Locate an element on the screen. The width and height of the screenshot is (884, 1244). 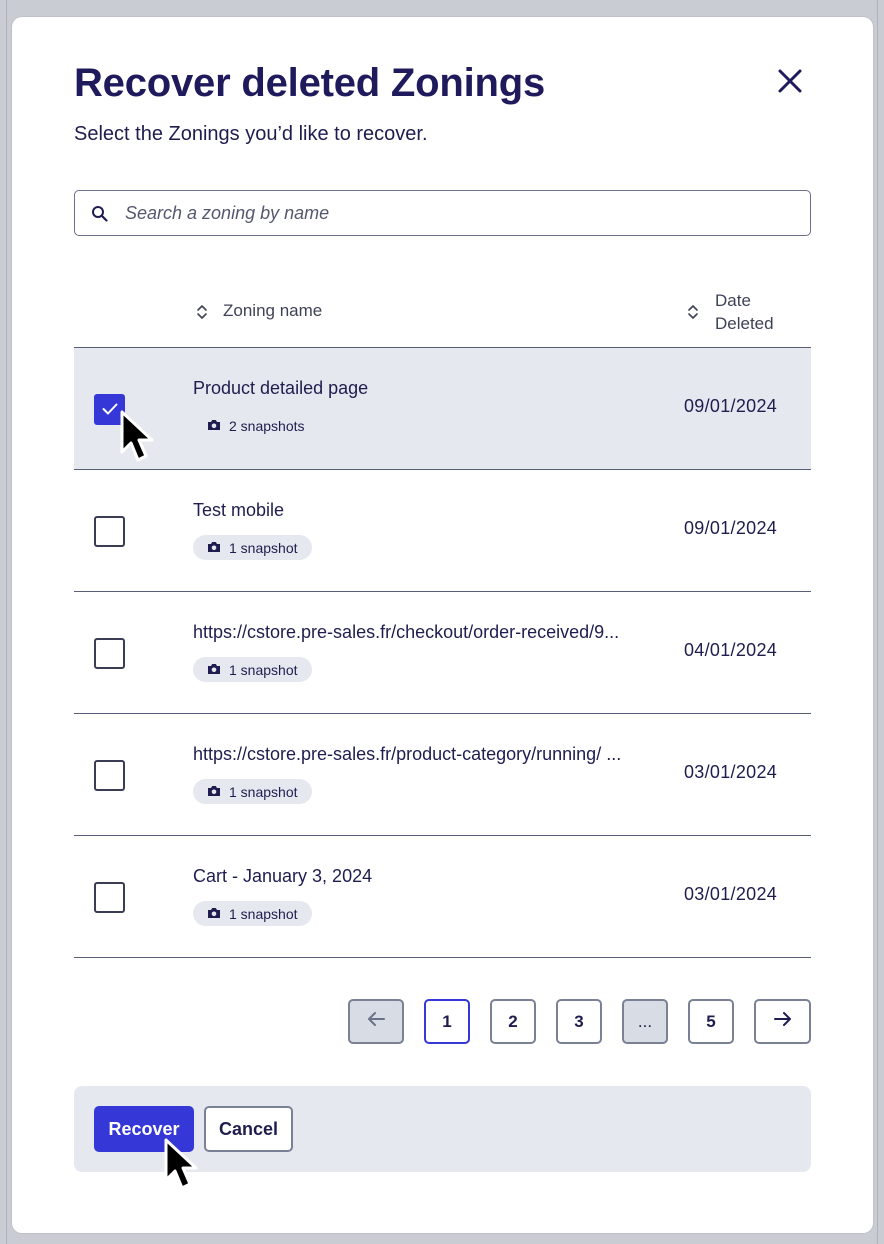
pagination-prev-button is located at coordinates (376, 1021).